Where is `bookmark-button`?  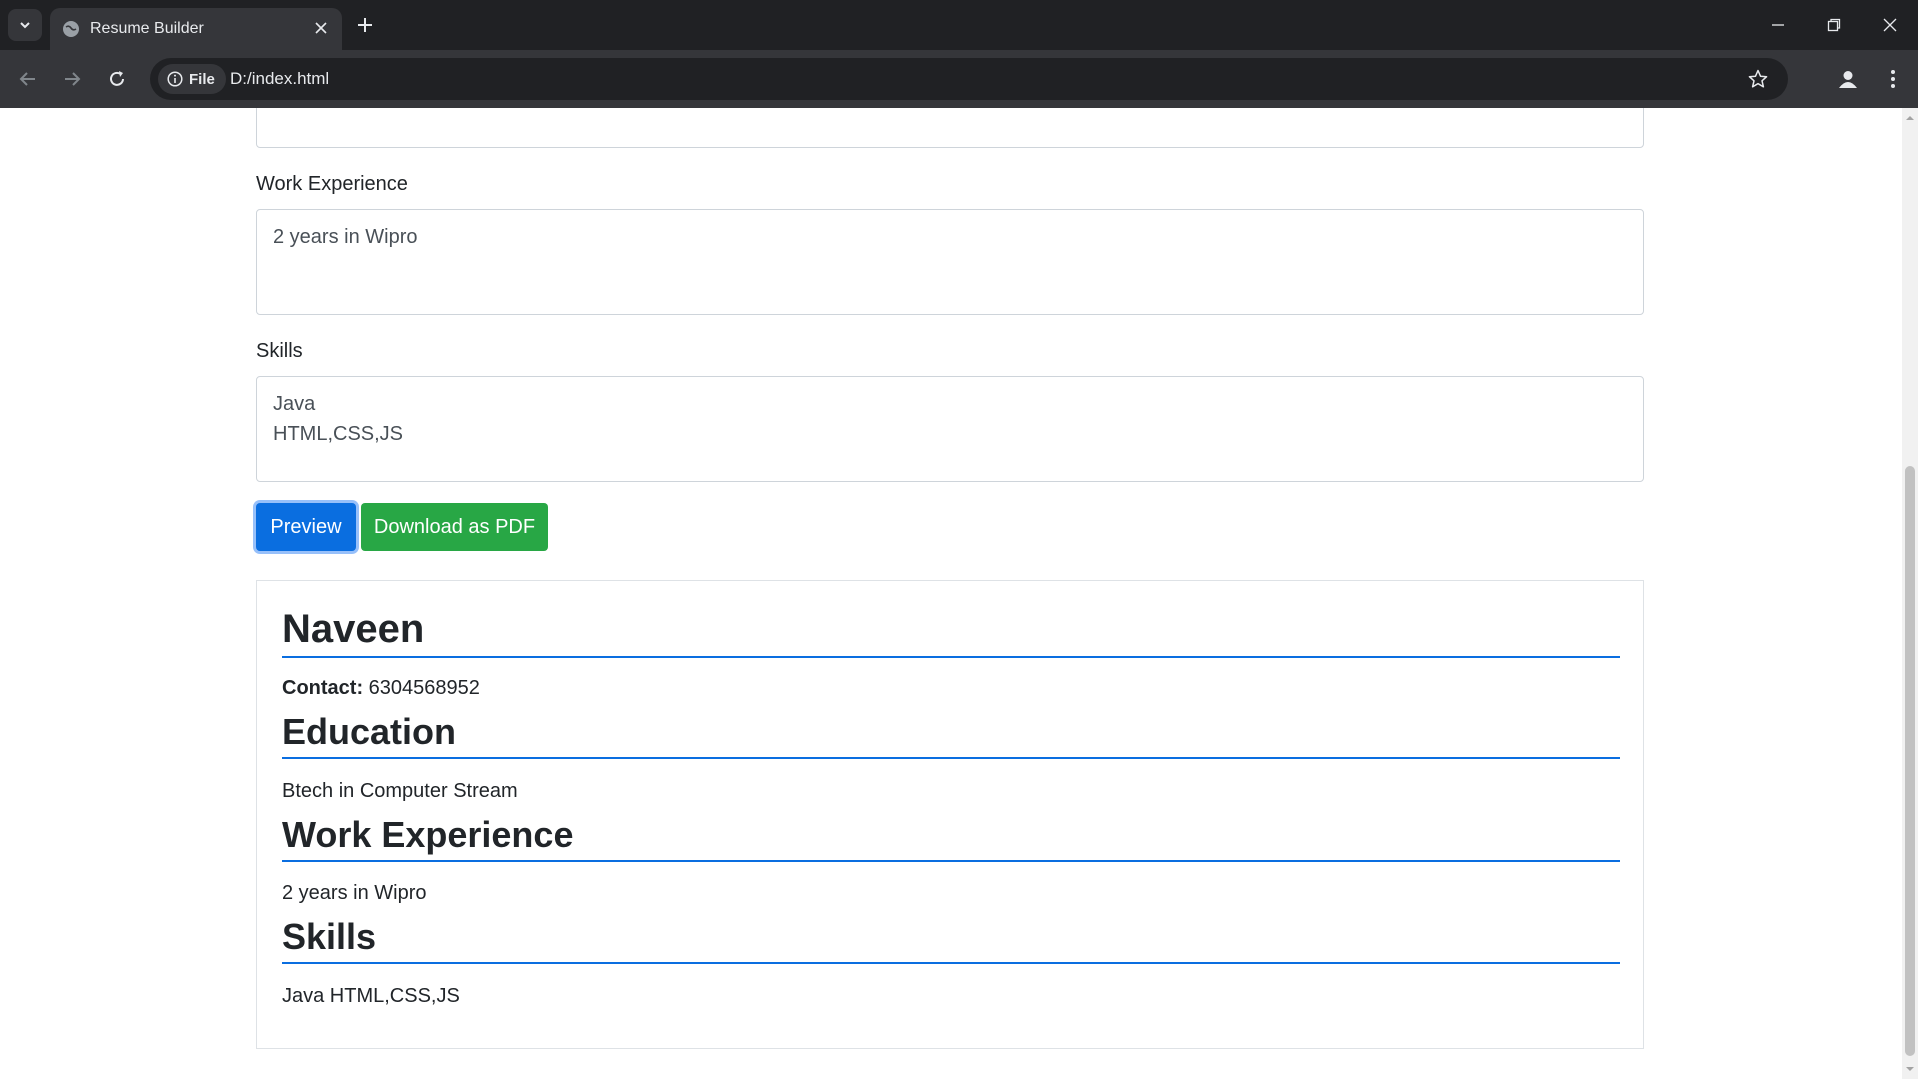 bookmark-button is located at coordinates (1758, 79).